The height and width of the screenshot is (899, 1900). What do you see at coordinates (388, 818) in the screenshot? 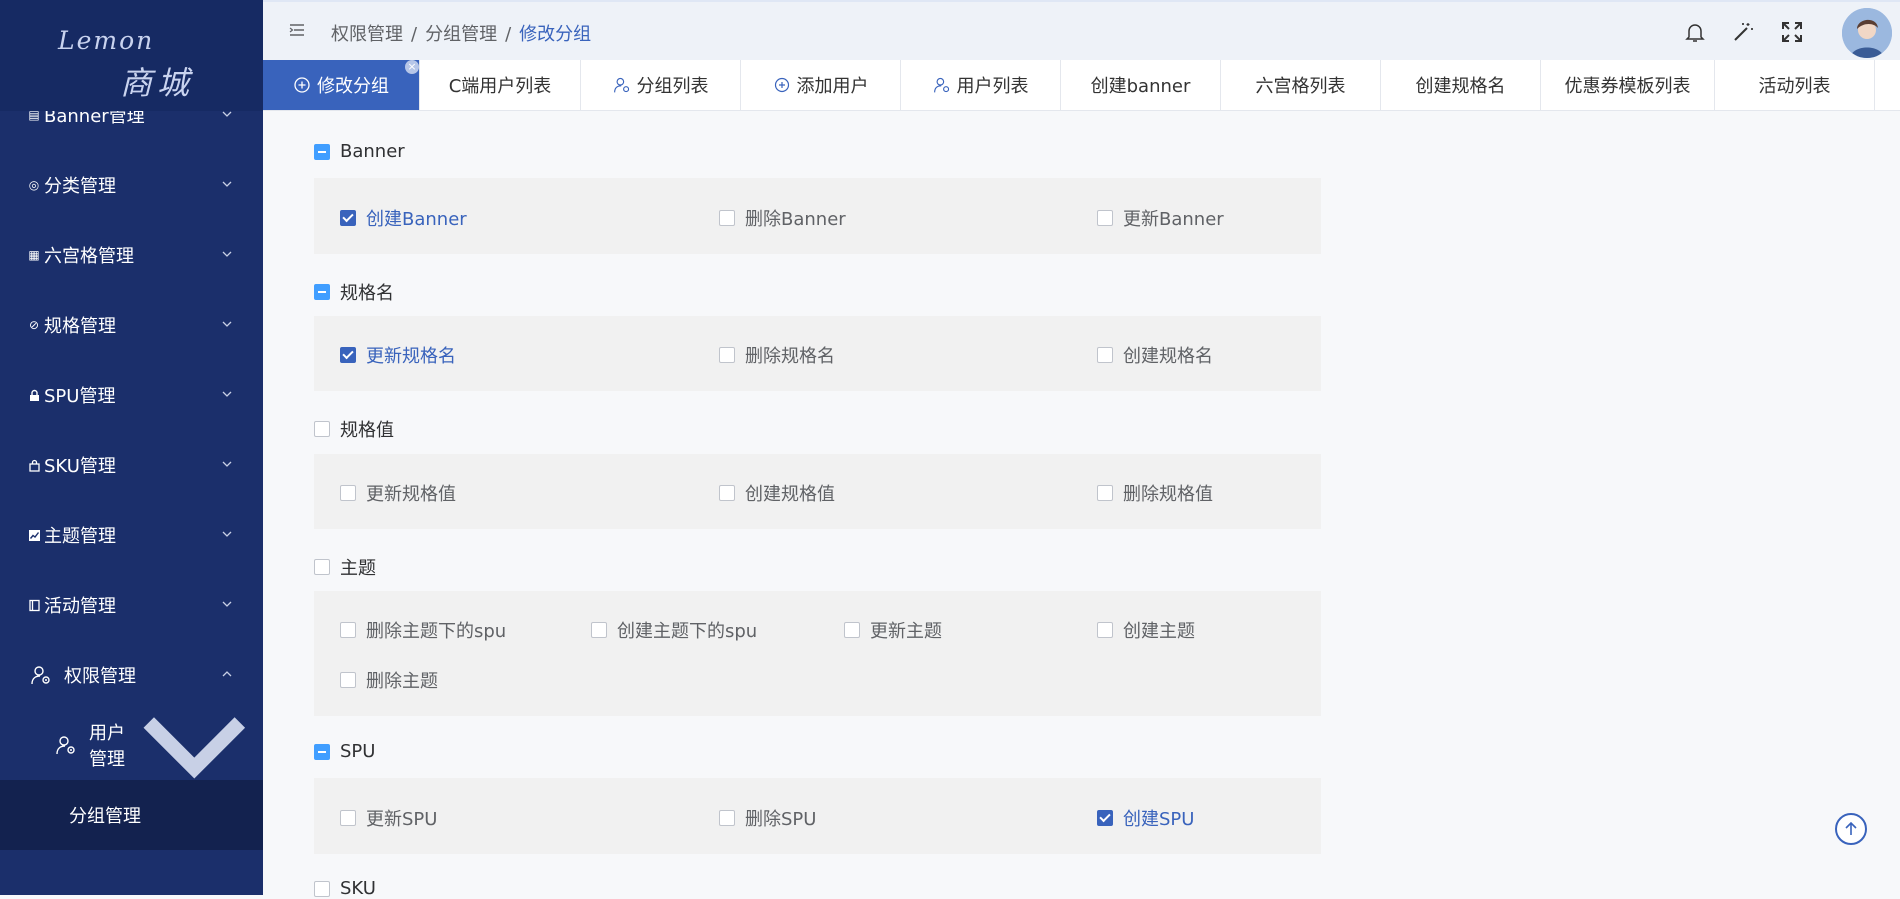
I see `permission-checkbox: 更新SPU` at bounding box center [388, 818].